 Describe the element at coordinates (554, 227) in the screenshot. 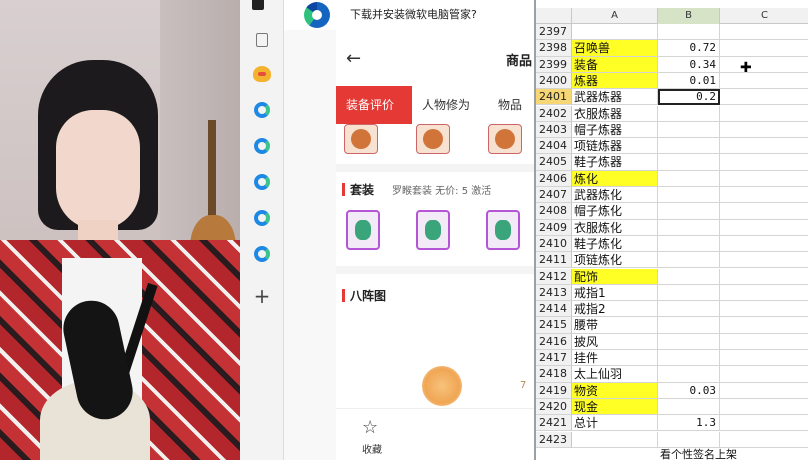

I see `row-number: 2409` at that location.